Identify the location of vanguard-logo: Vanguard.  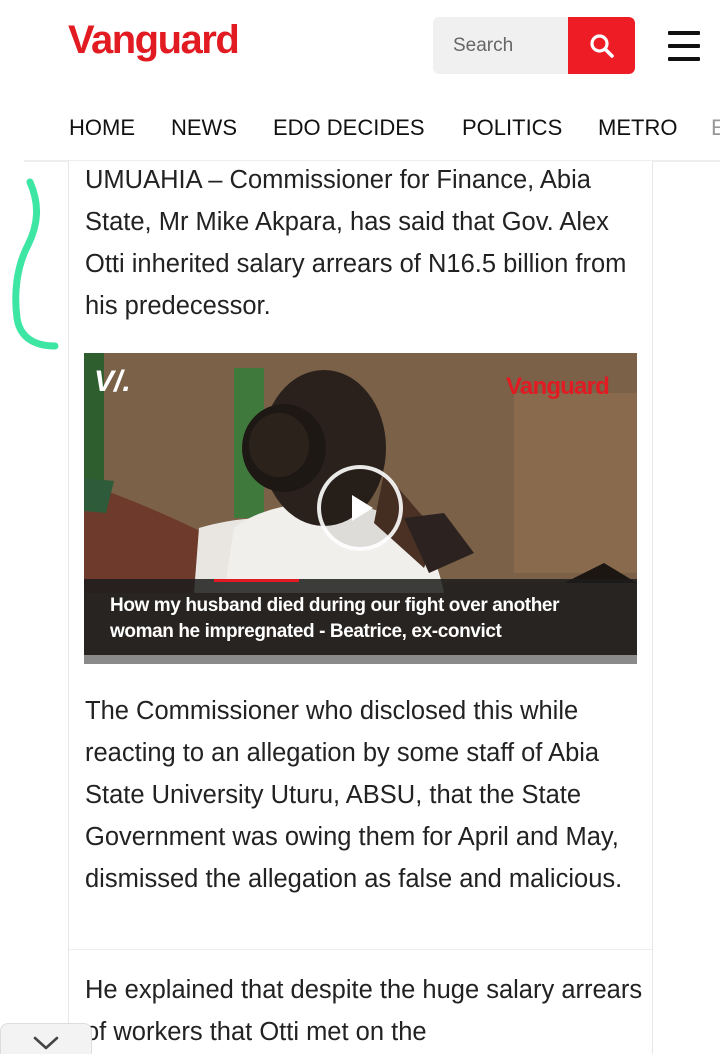
(154, 40).